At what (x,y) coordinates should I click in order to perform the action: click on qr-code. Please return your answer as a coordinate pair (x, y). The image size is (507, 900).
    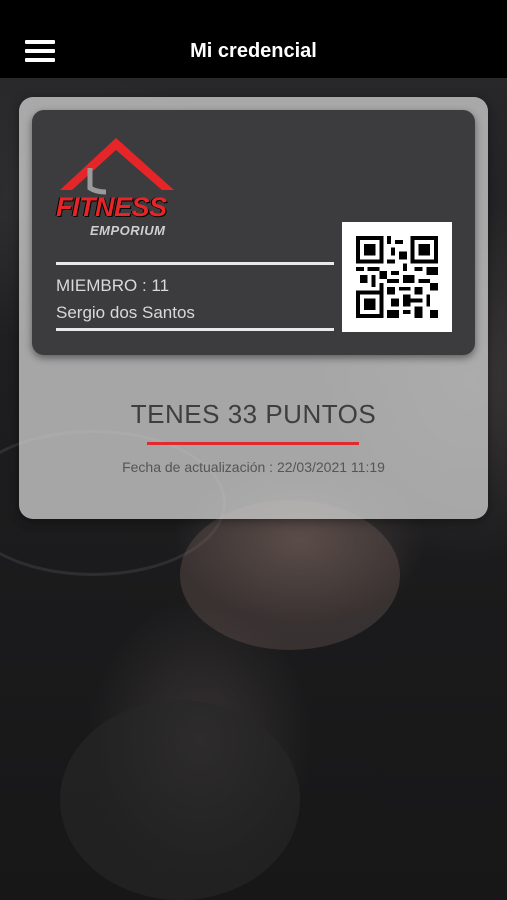
    Looking at the image, I should click on (397, 277).